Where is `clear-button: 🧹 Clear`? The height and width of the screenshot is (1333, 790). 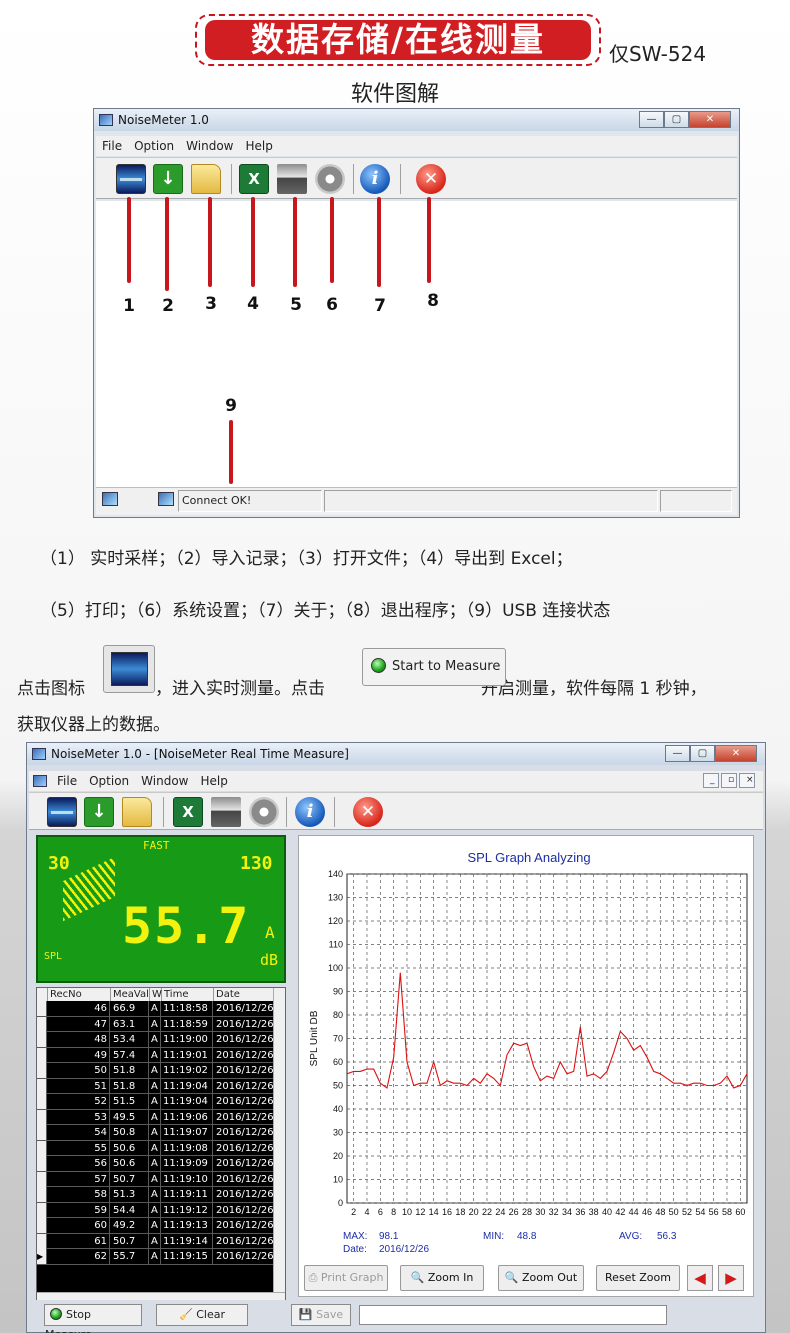 clear-button: 🧹 Clear is located at coordinates (202, 1315).